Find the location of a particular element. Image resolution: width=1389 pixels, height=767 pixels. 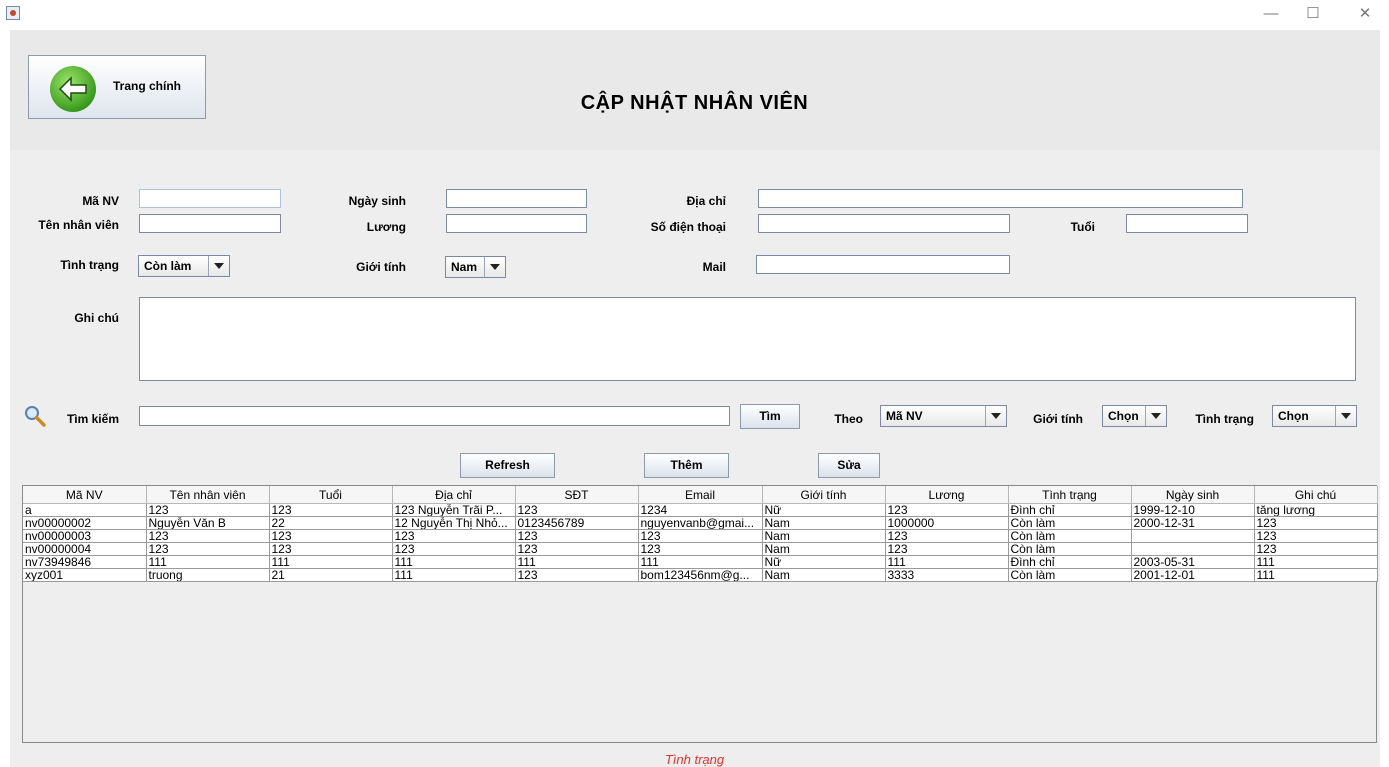

ten-nv-input is located at coordinates (210, 223).